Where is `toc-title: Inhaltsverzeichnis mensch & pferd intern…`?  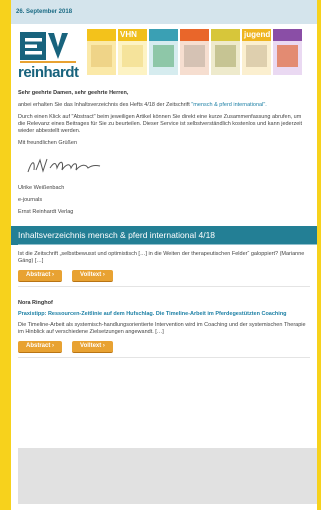
toc-title: Inhaltsverzeichnis mensch & pferd intern… is located at coordinates (117, 235).